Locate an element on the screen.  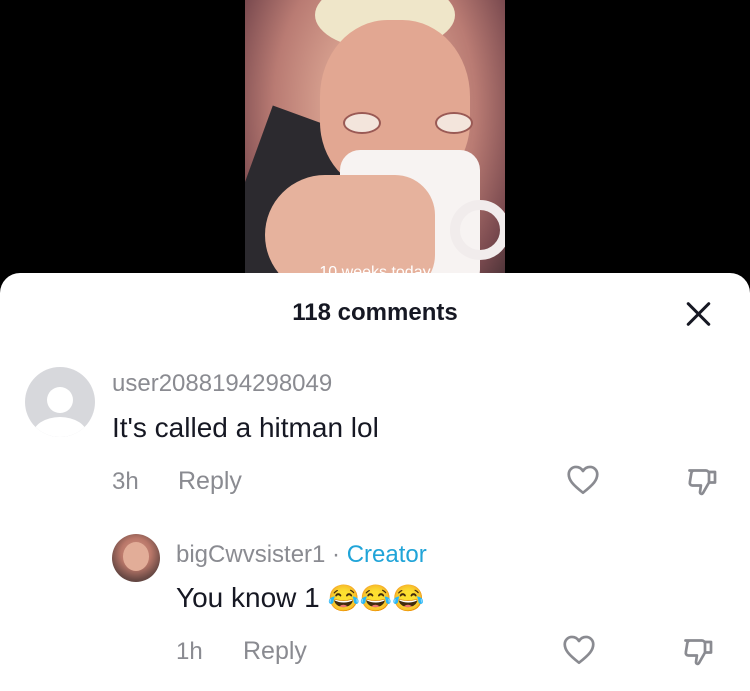
comment-time: 3h is located at coordinates (125, 481).